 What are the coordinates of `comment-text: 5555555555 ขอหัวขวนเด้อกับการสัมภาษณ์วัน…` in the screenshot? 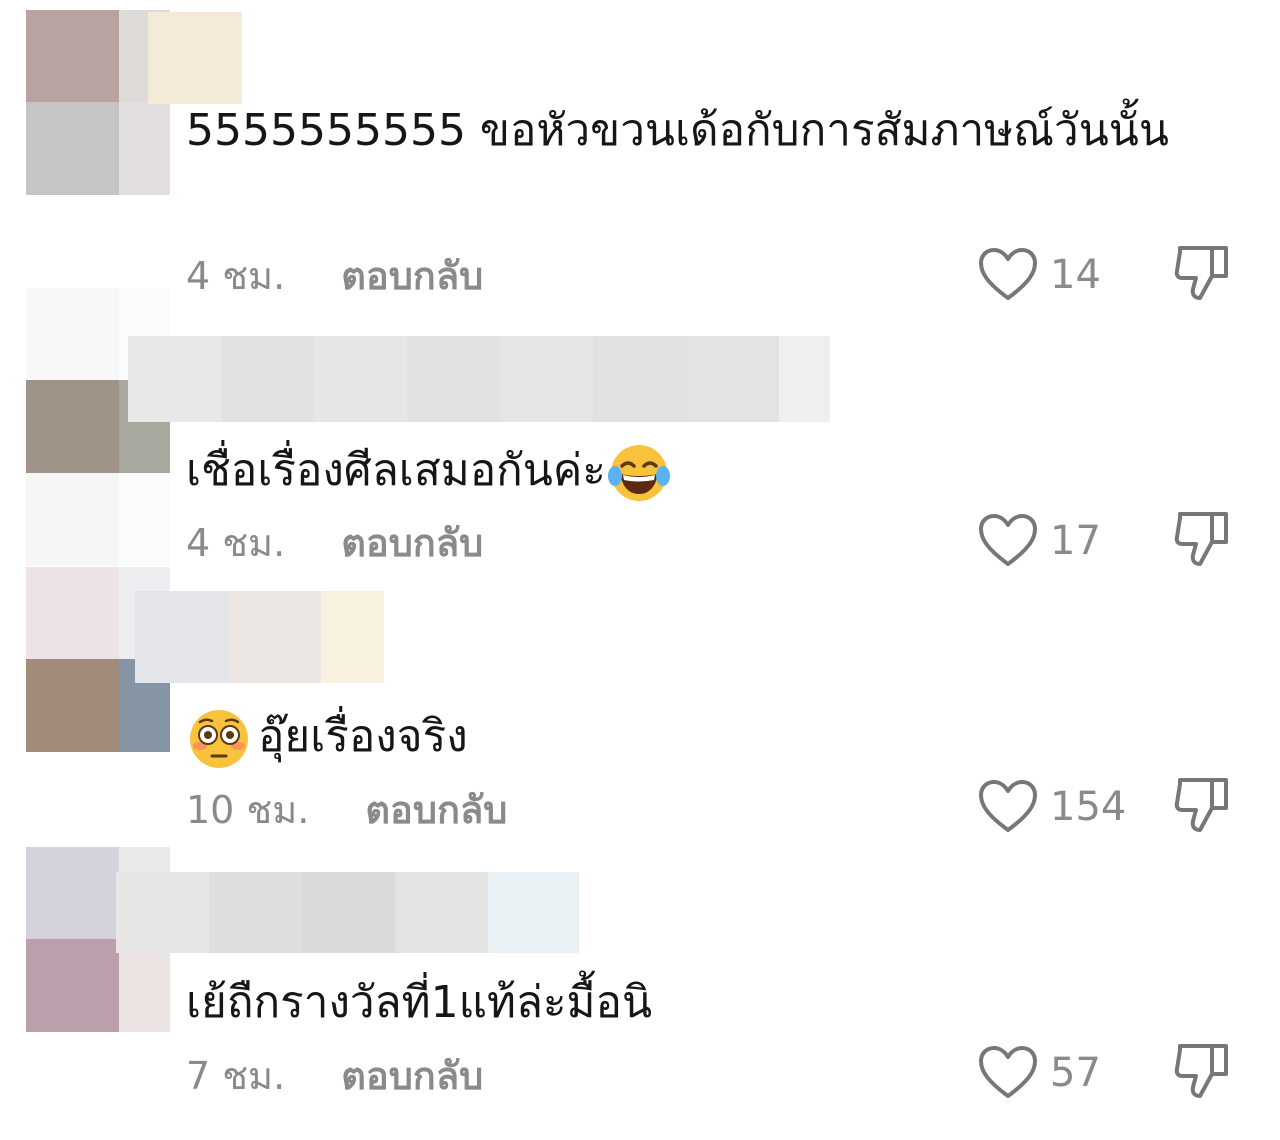 It's located at (677, 130).